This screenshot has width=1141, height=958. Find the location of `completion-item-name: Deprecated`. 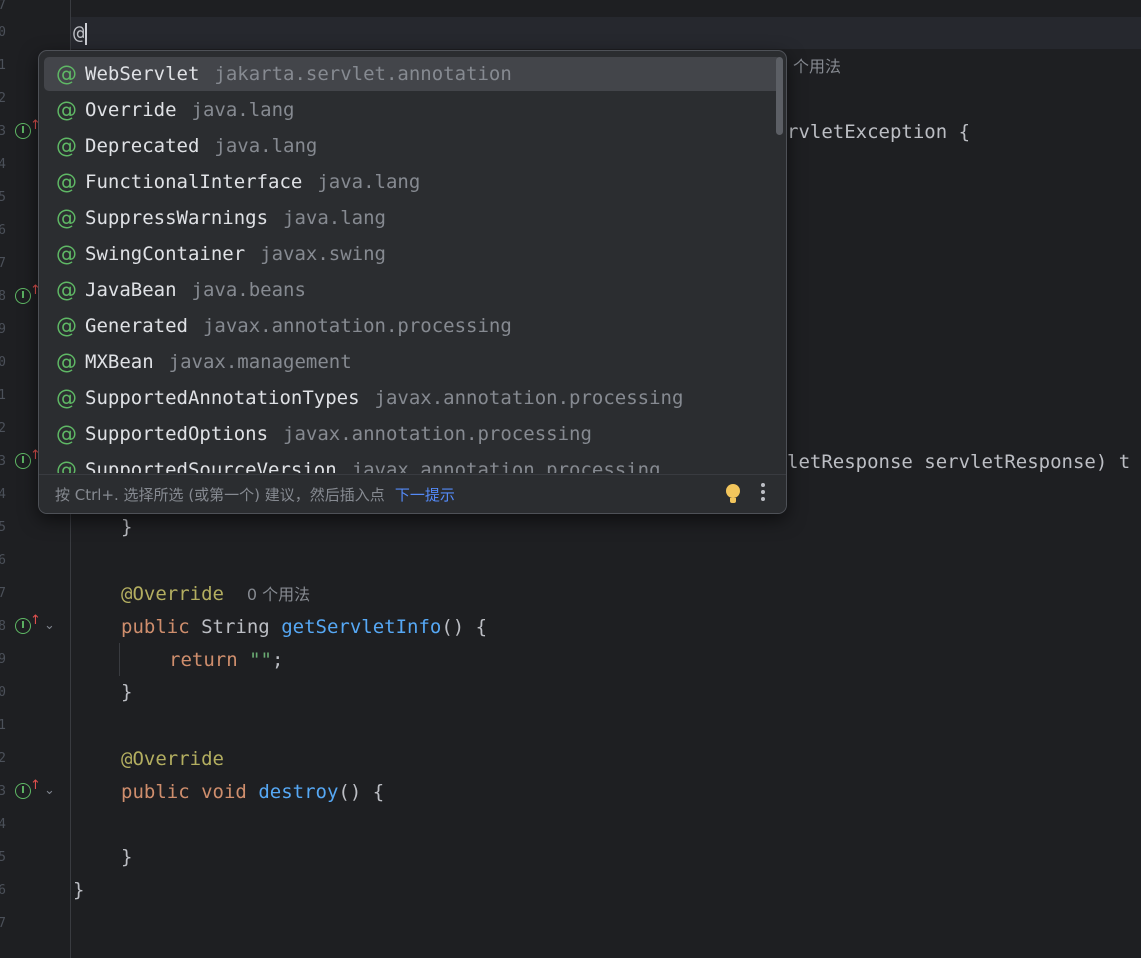

completion-item-name: Deprecated is located at coordinates (142, 146).